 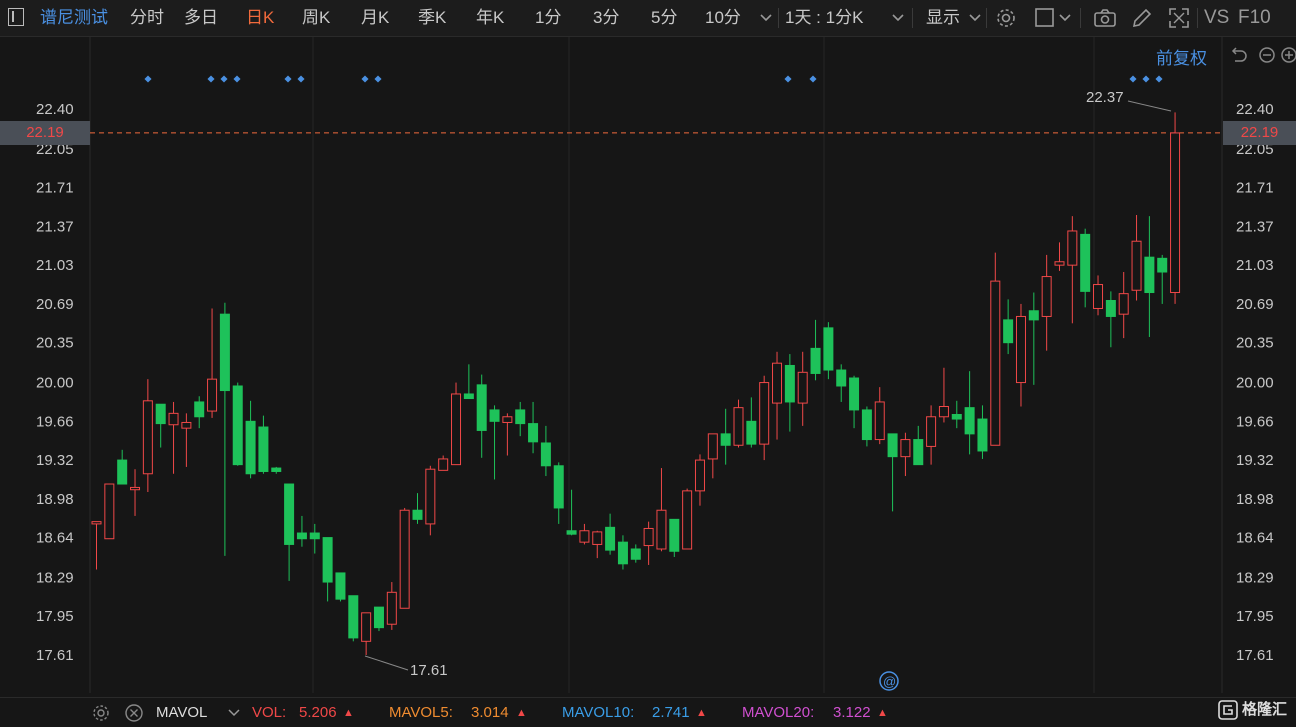 What do you see at coordinates (55, 577) in the screenshot?
I see `y-tick-label-left: 18.29` at bounding box center [55, 577].